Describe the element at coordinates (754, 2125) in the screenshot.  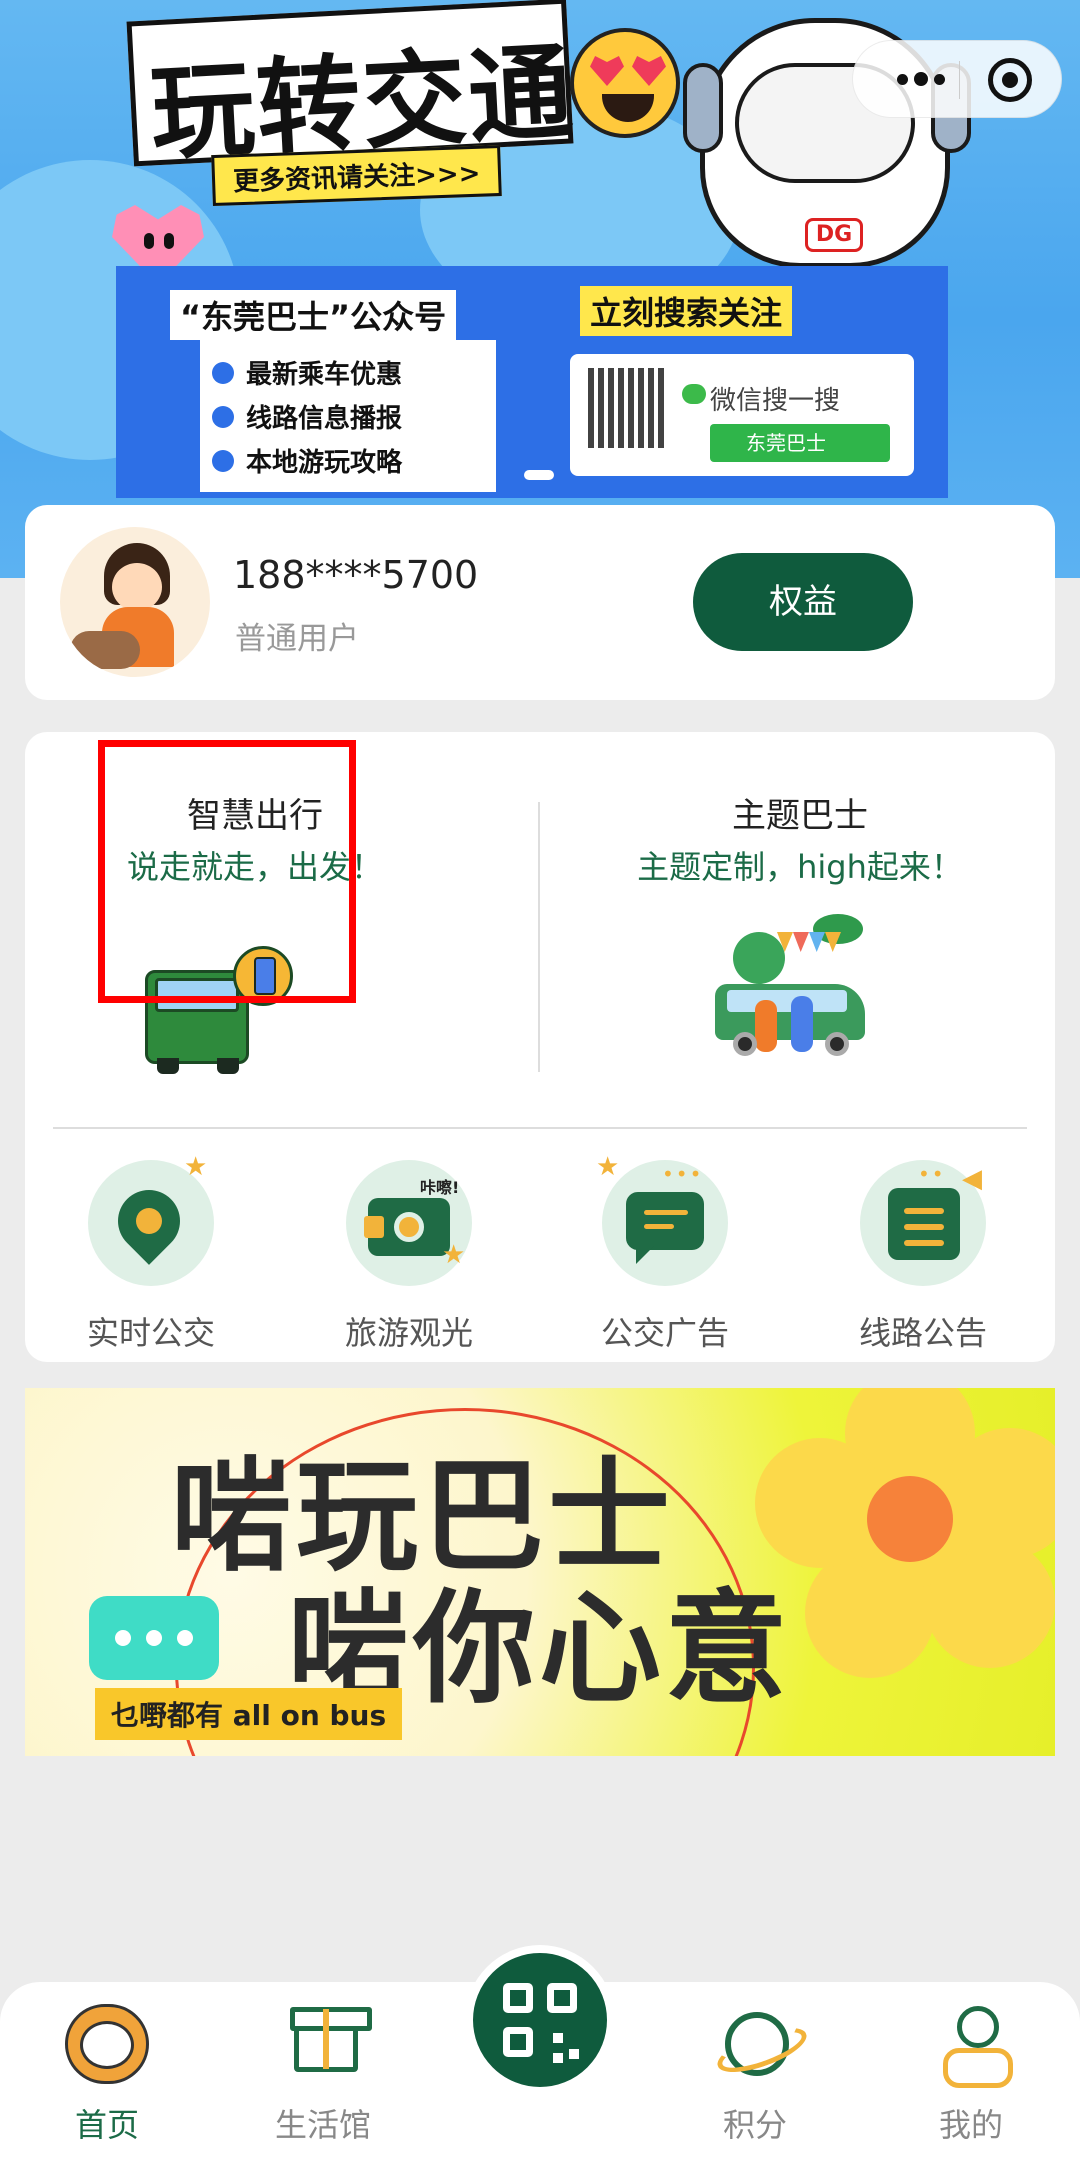
I see `nav-label: 积分` at that location.